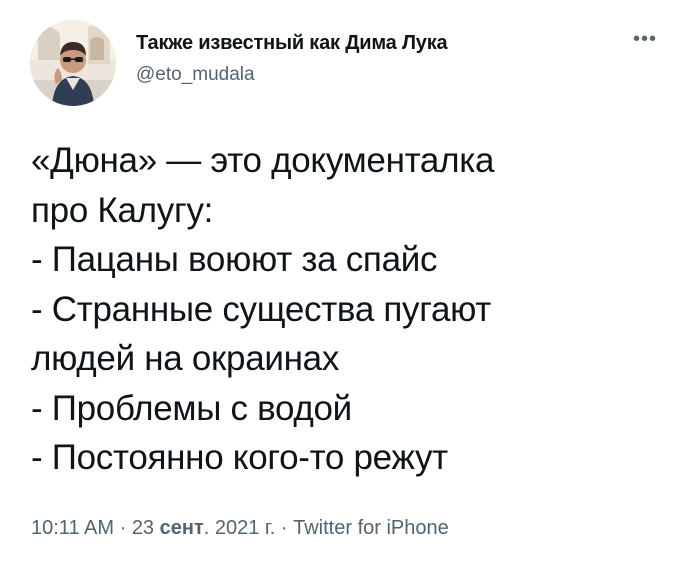  What do you see at coordinates (239, 457) in the screenshot?
I see `tweet-line: - Постоянно кого-то режут` at bounding box center [239, 457].